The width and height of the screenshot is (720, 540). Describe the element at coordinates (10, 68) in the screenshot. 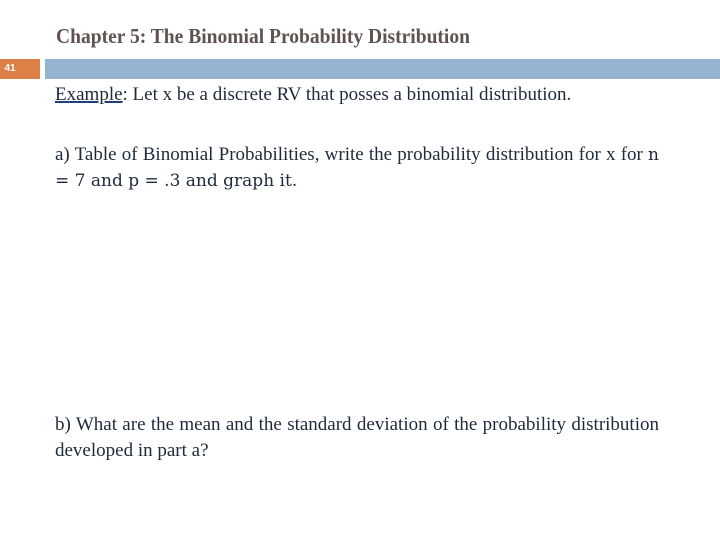

I see `page-number: 41` at that location.